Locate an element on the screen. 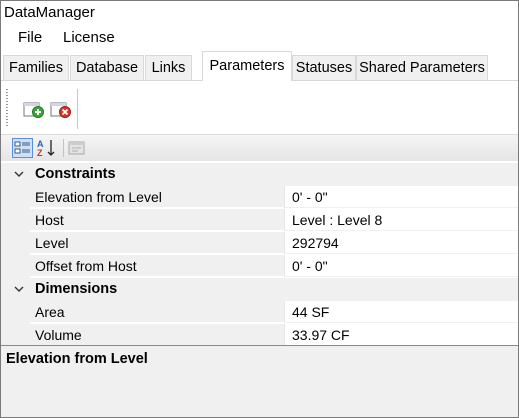 The height and width of the screenshot is (418, 519). property-name: Area is located at coordinates (157, 312).